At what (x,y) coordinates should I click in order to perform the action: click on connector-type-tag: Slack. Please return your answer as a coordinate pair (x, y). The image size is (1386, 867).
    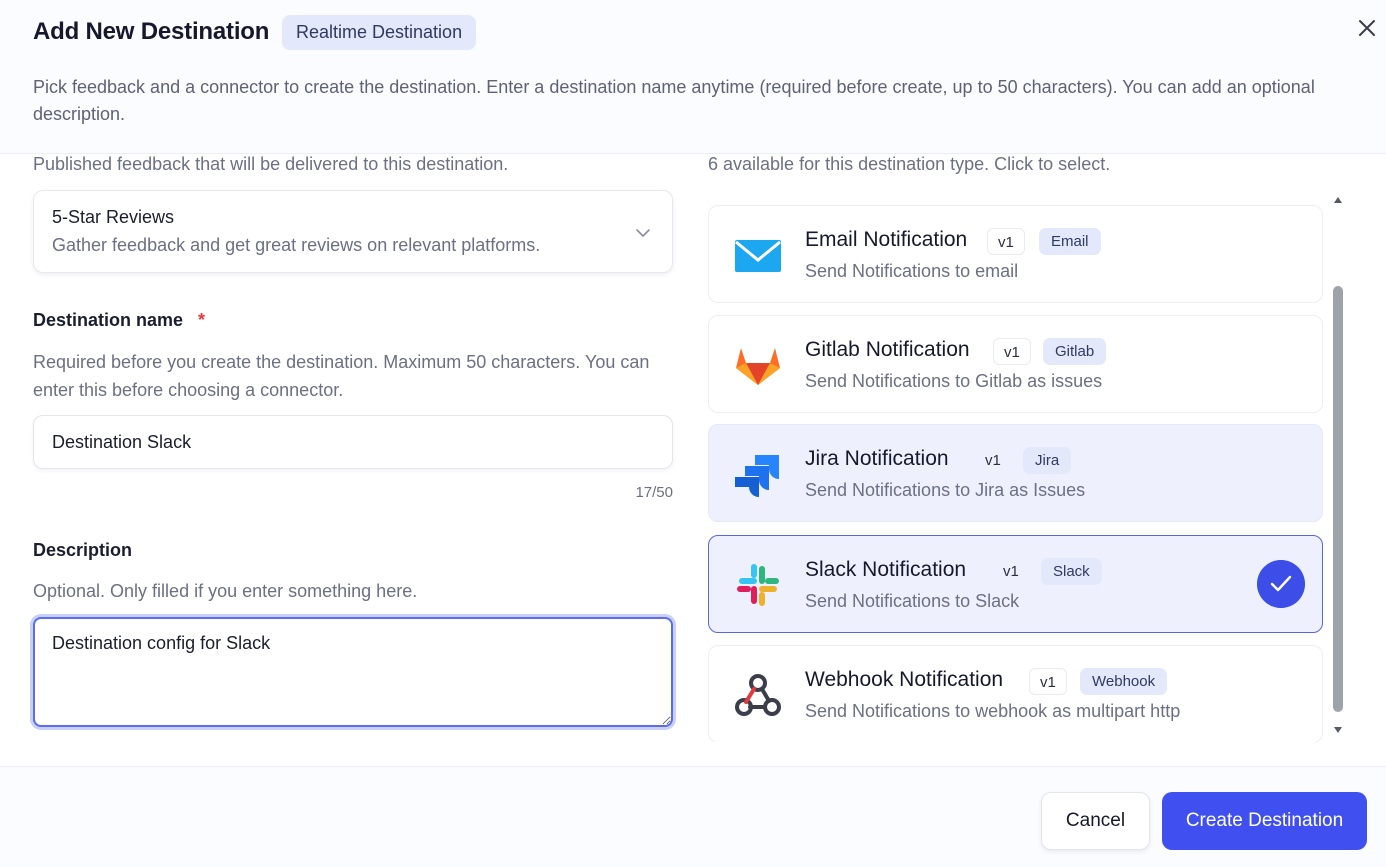
    Looking at the image, I should click on (1071, 571).